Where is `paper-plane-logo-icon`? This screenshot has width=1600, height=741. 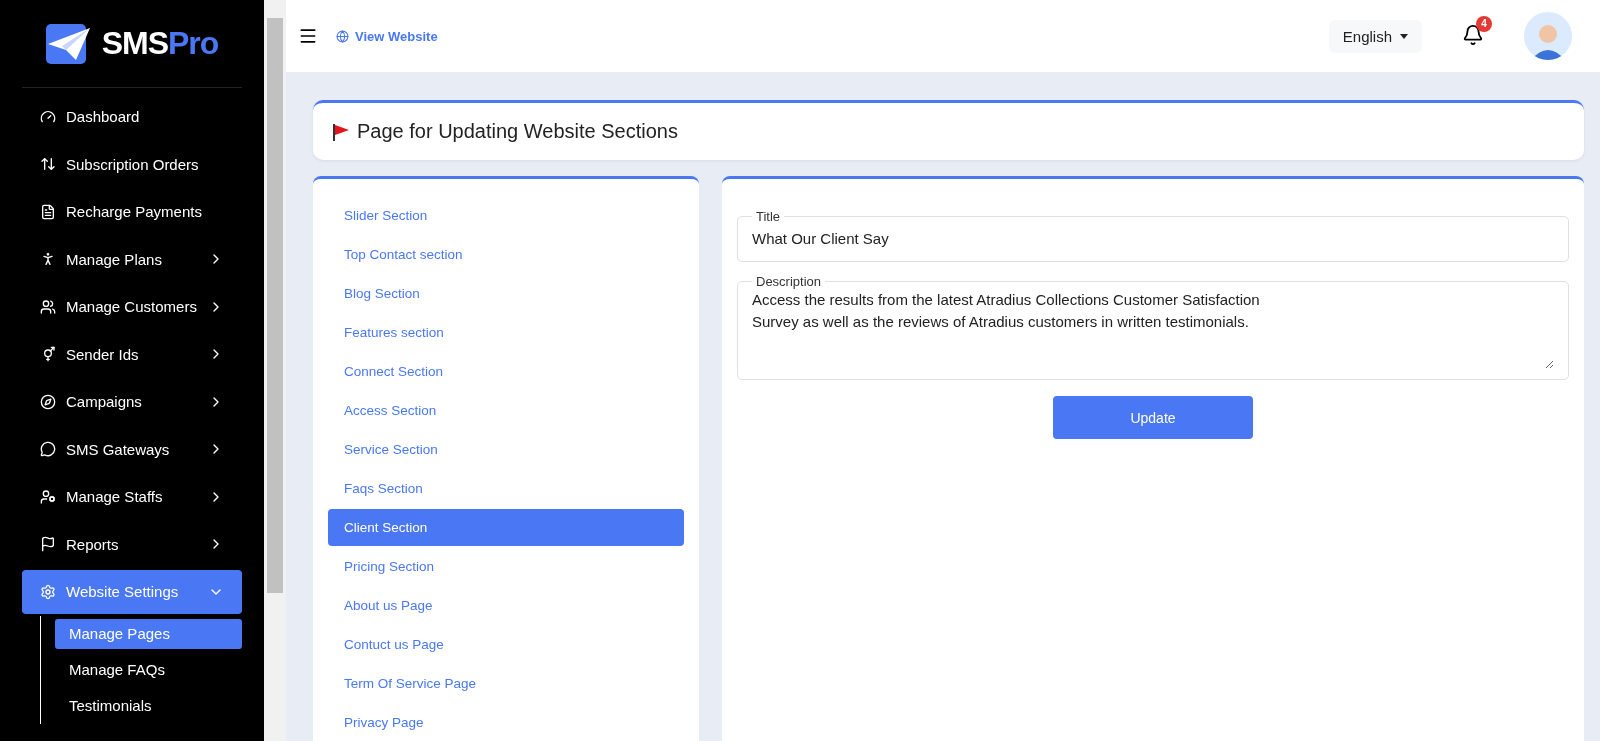 paper-plane-logo-icon is located at coordinates (68, 43).